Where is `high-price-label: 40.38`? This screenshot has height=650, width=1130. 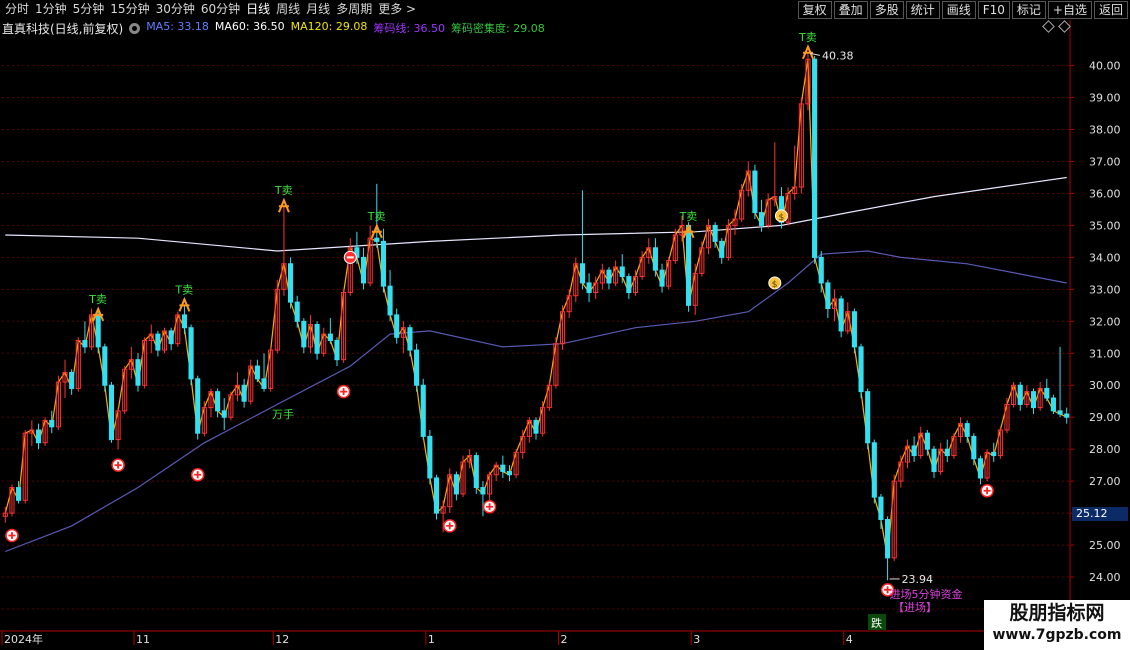
high-price-label: 40.38 is located at coordinates (838, 55).